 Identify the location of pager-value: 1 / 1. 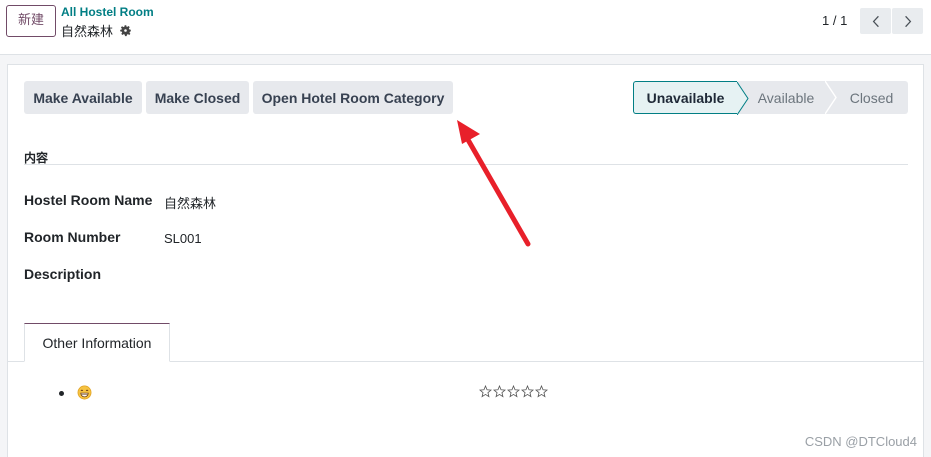
(834, 20).